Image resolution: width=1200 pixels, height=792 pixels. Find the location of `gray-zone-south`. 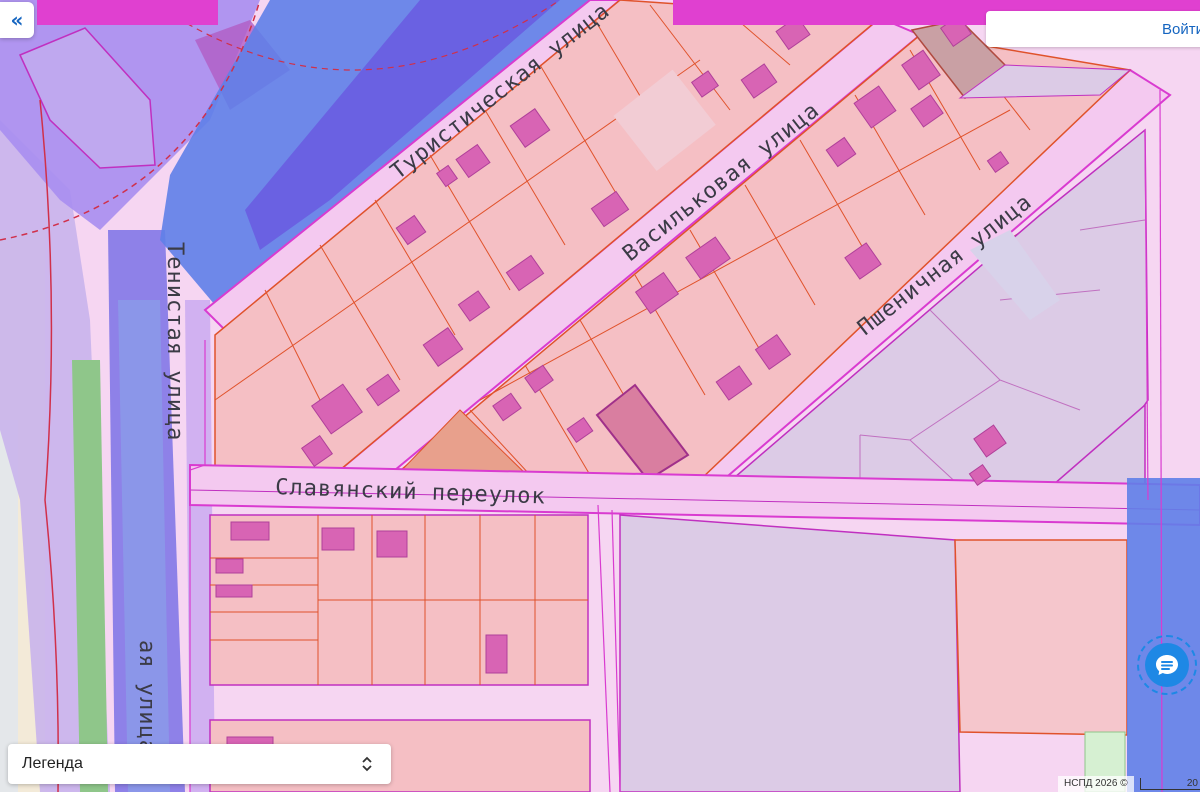

gray-zone-south is located at coordinates (790, 653).